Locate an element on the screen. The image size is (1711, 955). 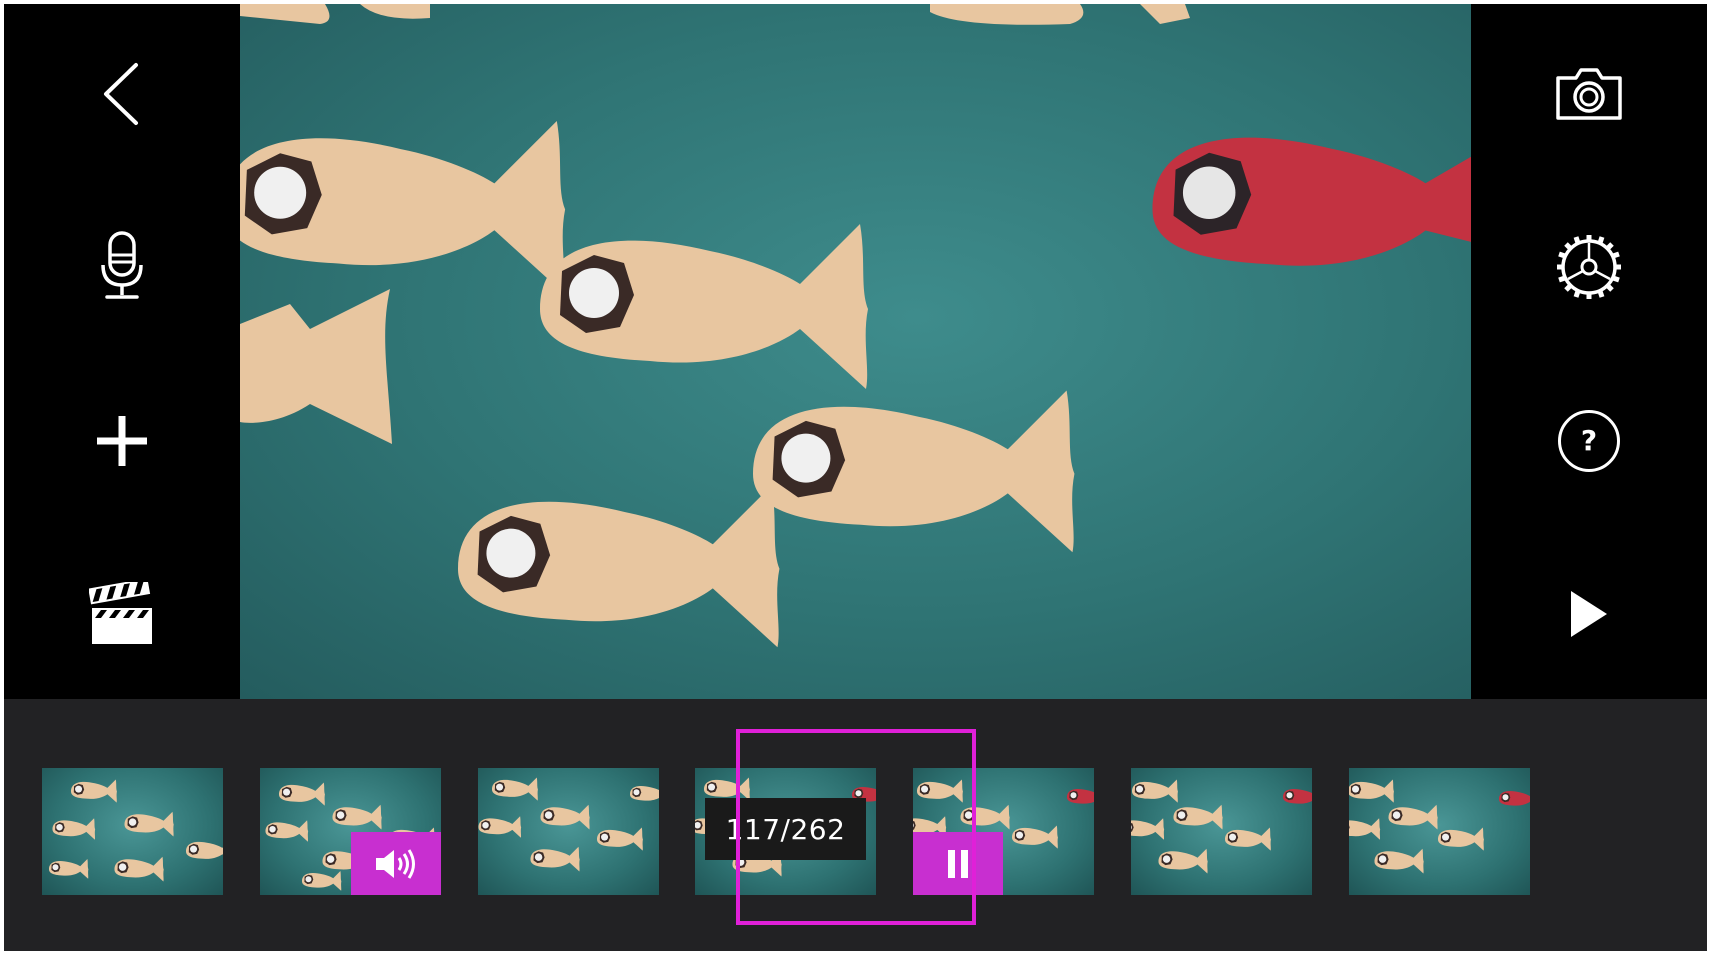
play-icon is located at coordinates (1589, 614).